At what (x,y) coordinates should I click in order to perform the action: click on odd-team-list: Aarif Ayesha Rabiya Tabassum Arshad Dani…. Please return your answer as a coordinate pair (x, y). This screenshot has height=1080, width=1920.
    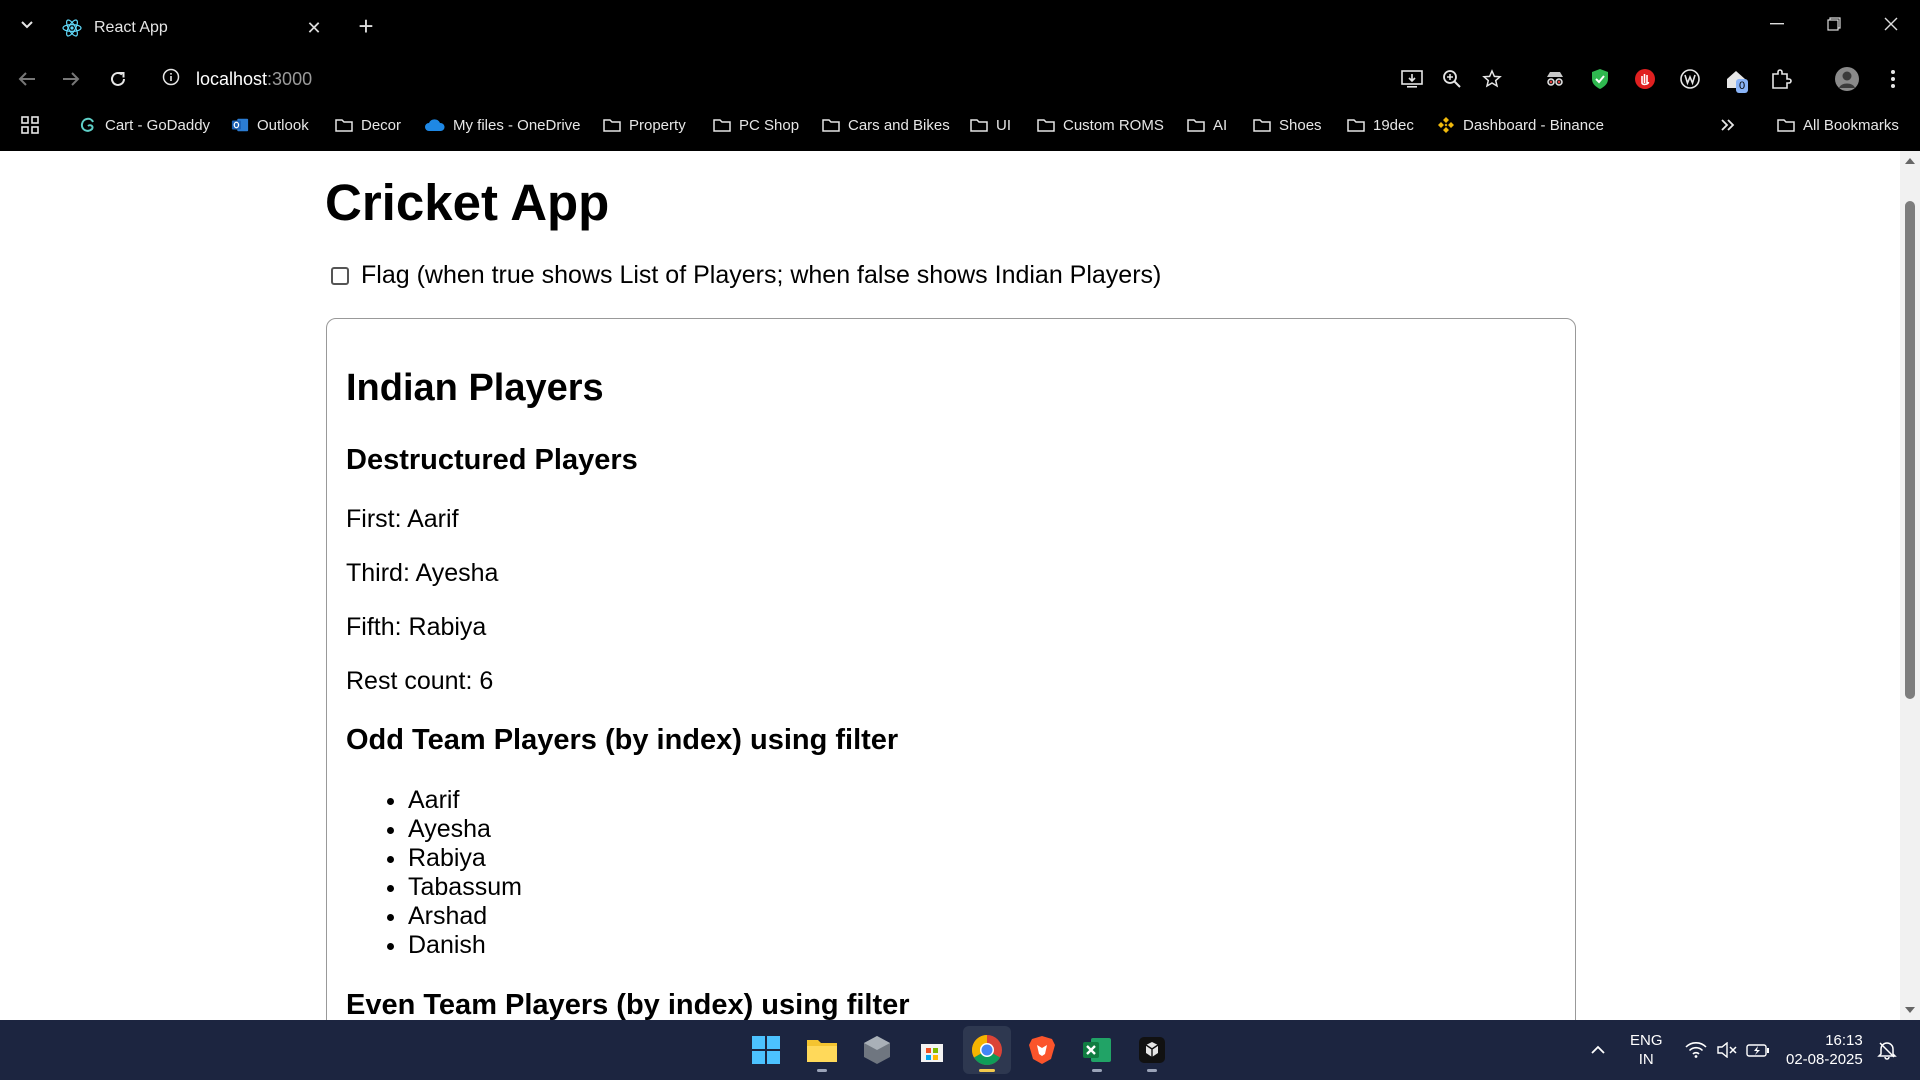
    Looking at the image, I should click on (434, 873).